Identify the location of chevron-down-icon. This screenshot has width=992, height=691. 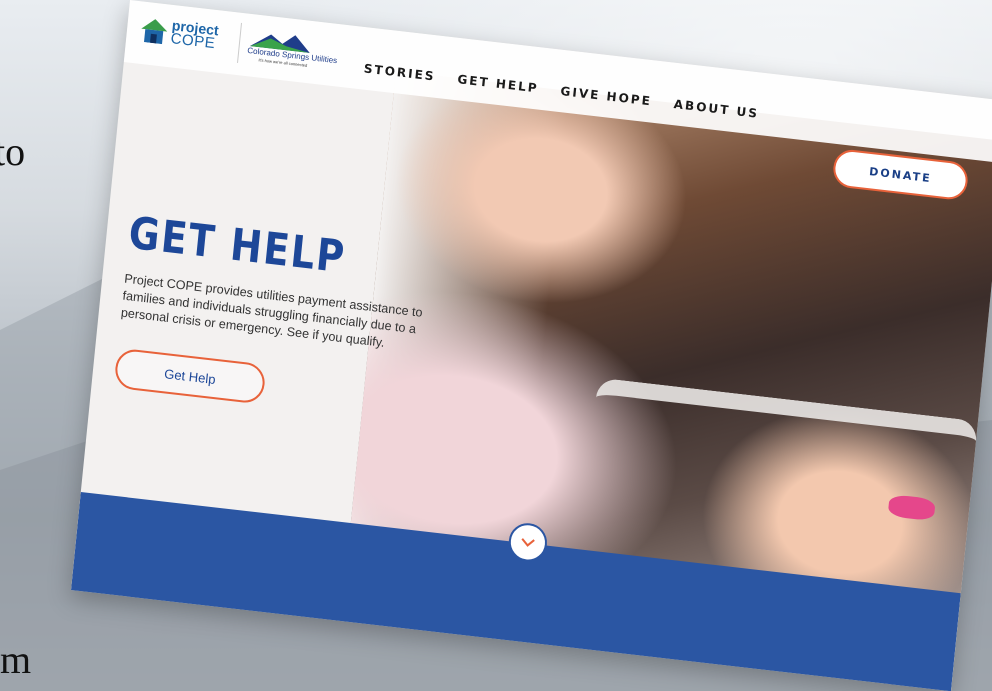
(528, 542).